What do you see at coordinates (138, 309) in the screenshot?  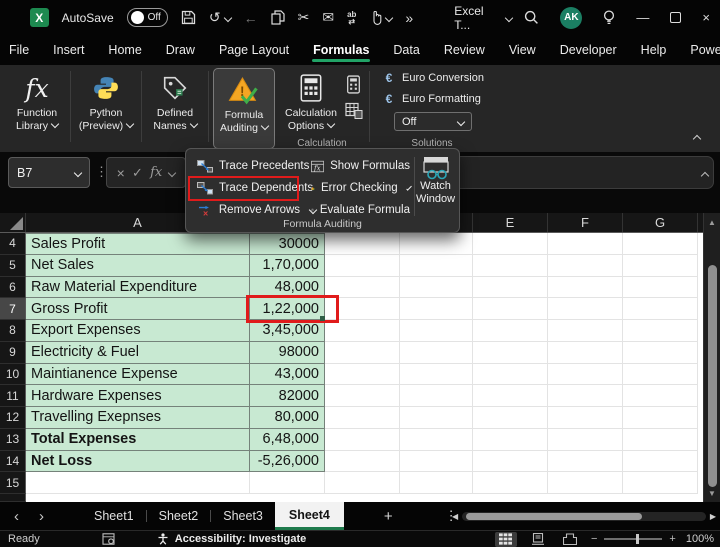 I see `cell-a7: Gross Profit` at bounding box center [138, 309].